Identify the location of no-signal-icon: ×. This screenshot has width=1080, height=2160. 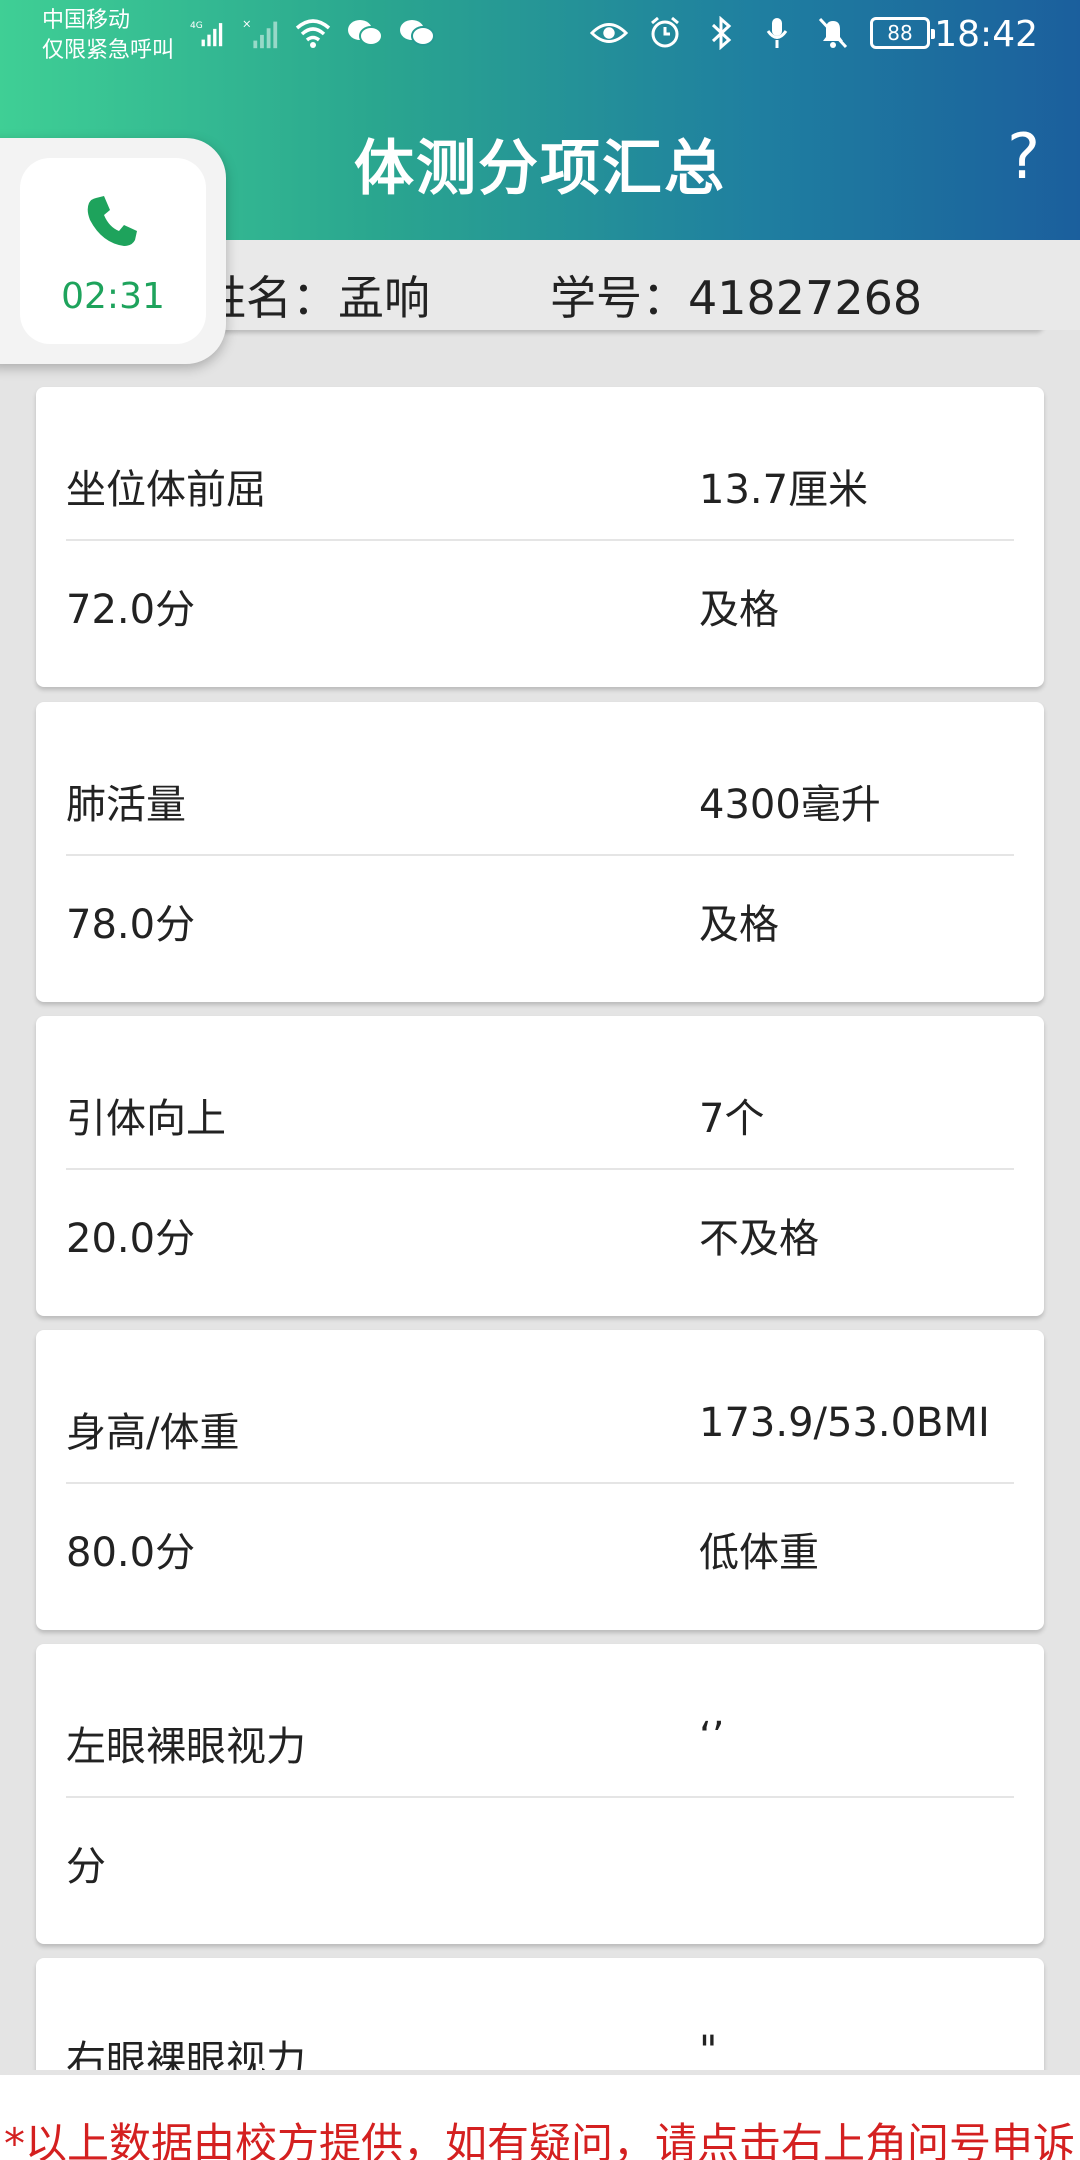
(261, 33).